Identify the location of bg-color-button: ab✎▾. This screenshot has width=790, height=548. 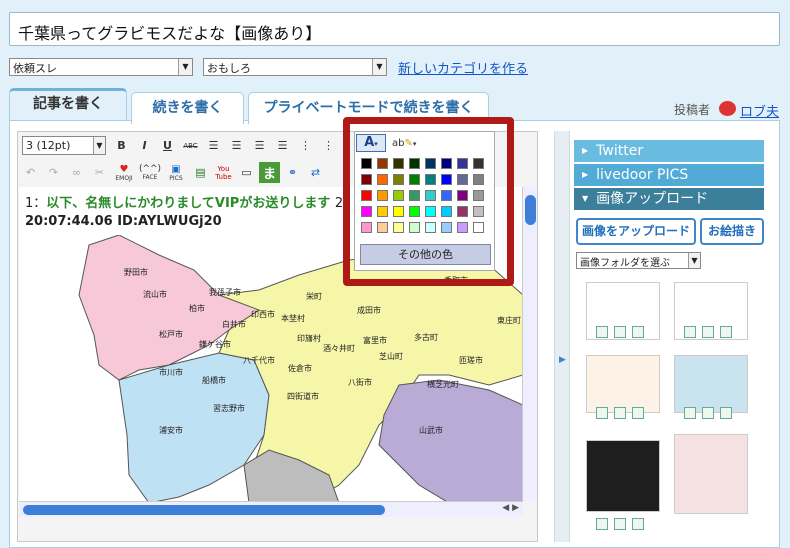
(404, 143).